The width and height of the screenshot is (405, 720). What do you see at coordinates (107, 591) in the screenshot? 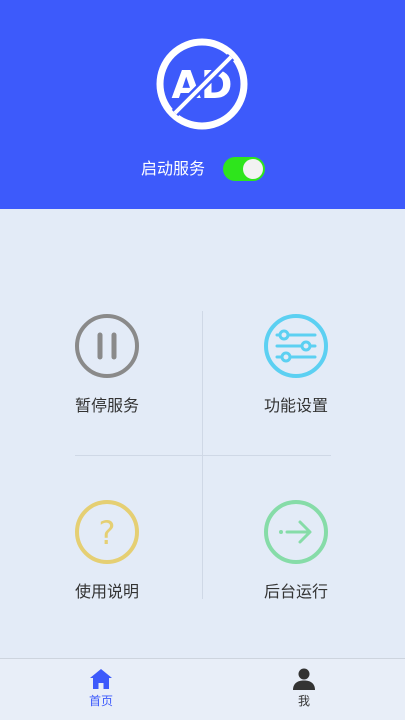
I see `instructions-label: 使用说明` at bounding box center [107, 591].